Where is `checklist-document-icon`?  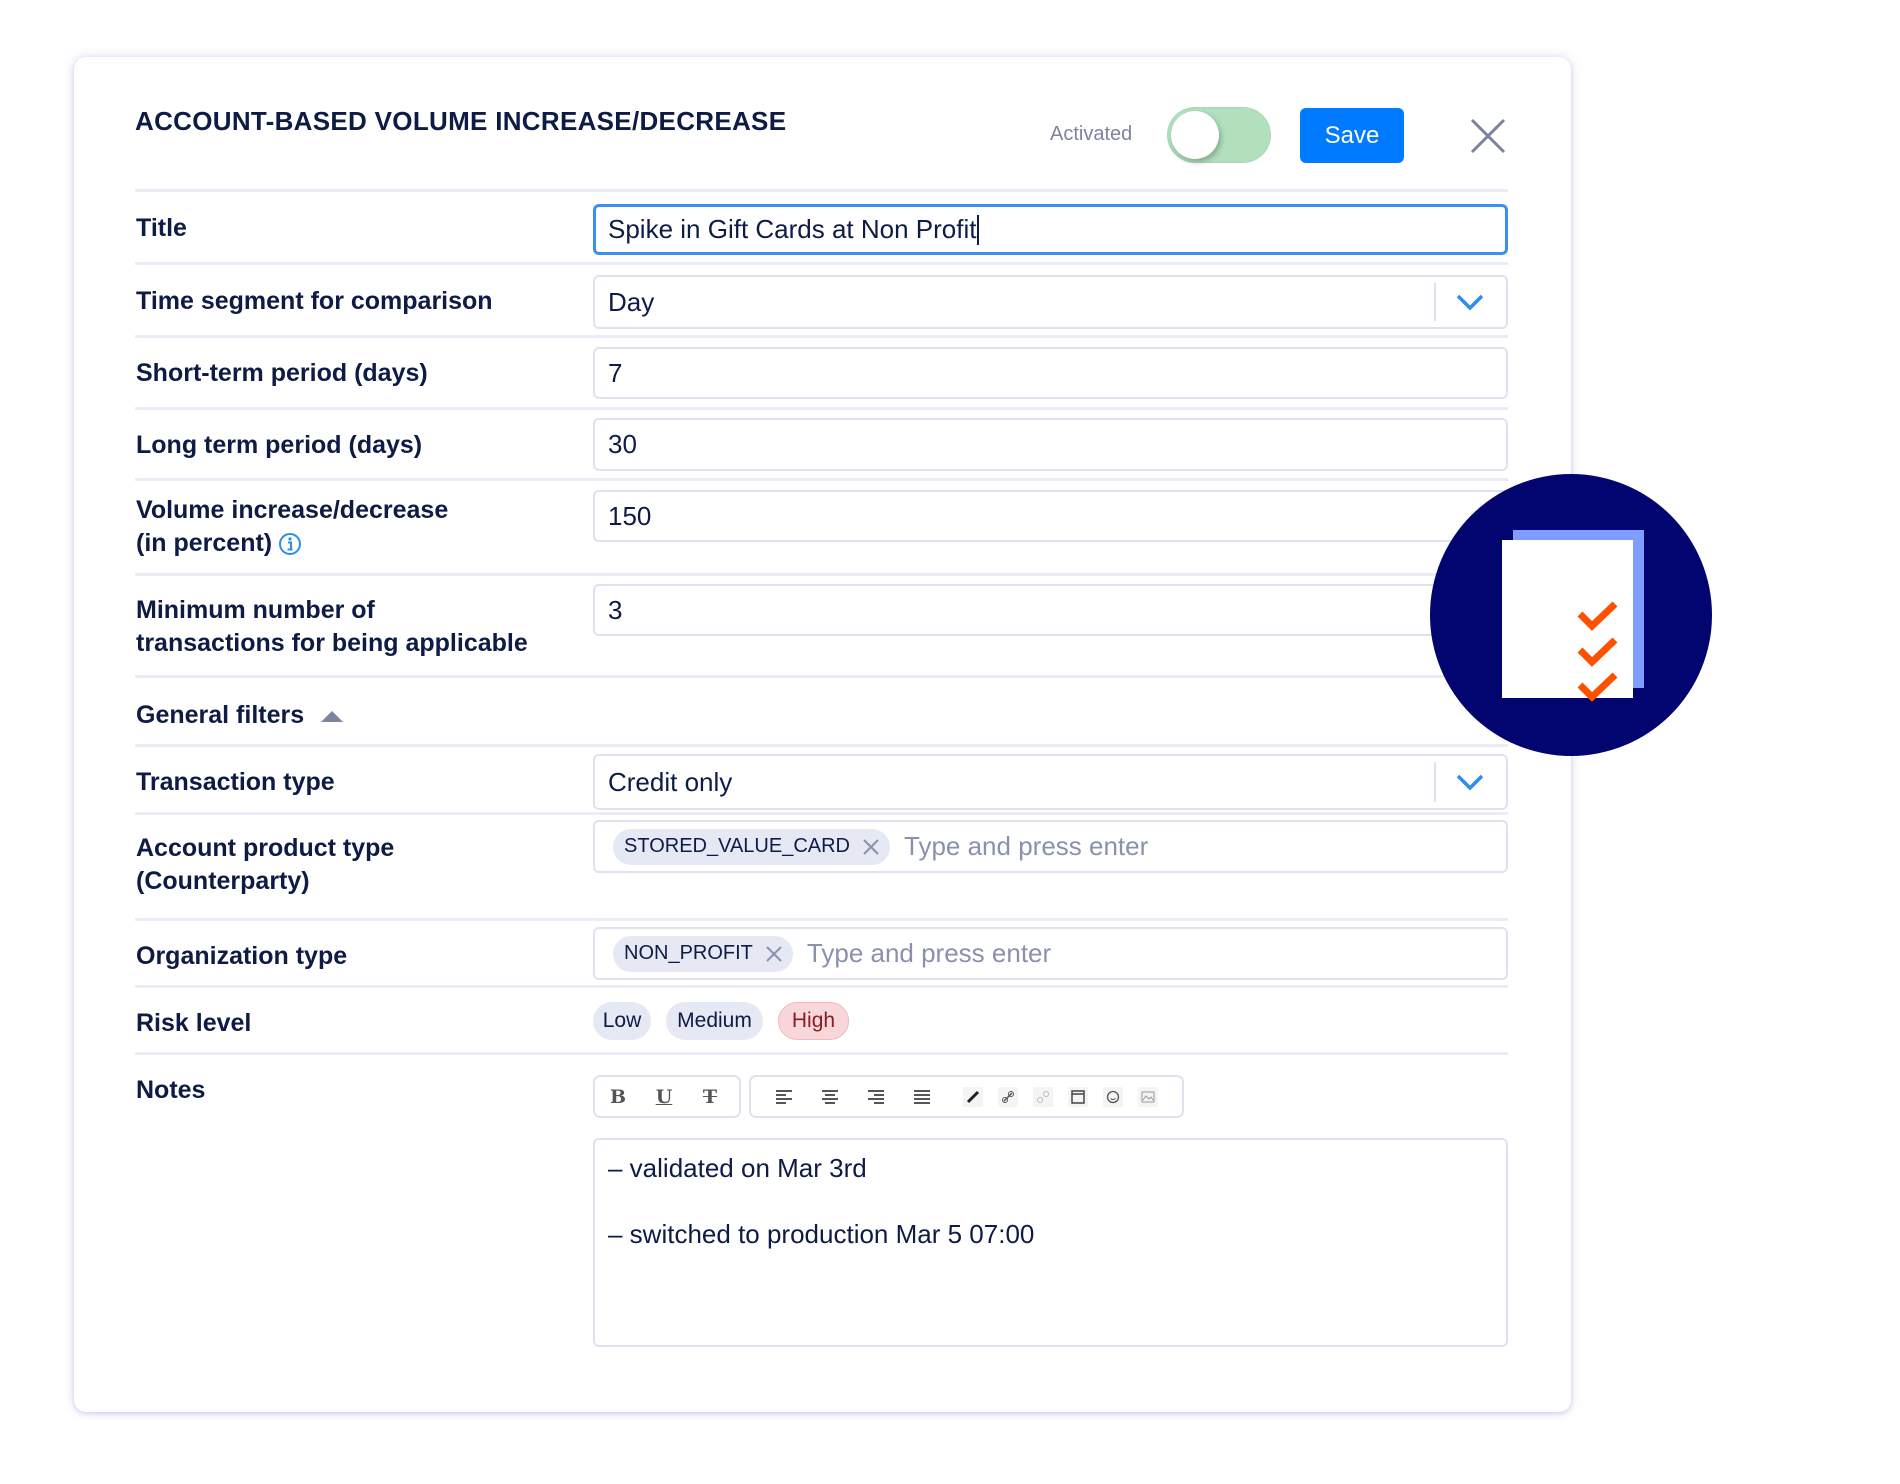 checklist-document-icon is located at coordinates (1571, 615).